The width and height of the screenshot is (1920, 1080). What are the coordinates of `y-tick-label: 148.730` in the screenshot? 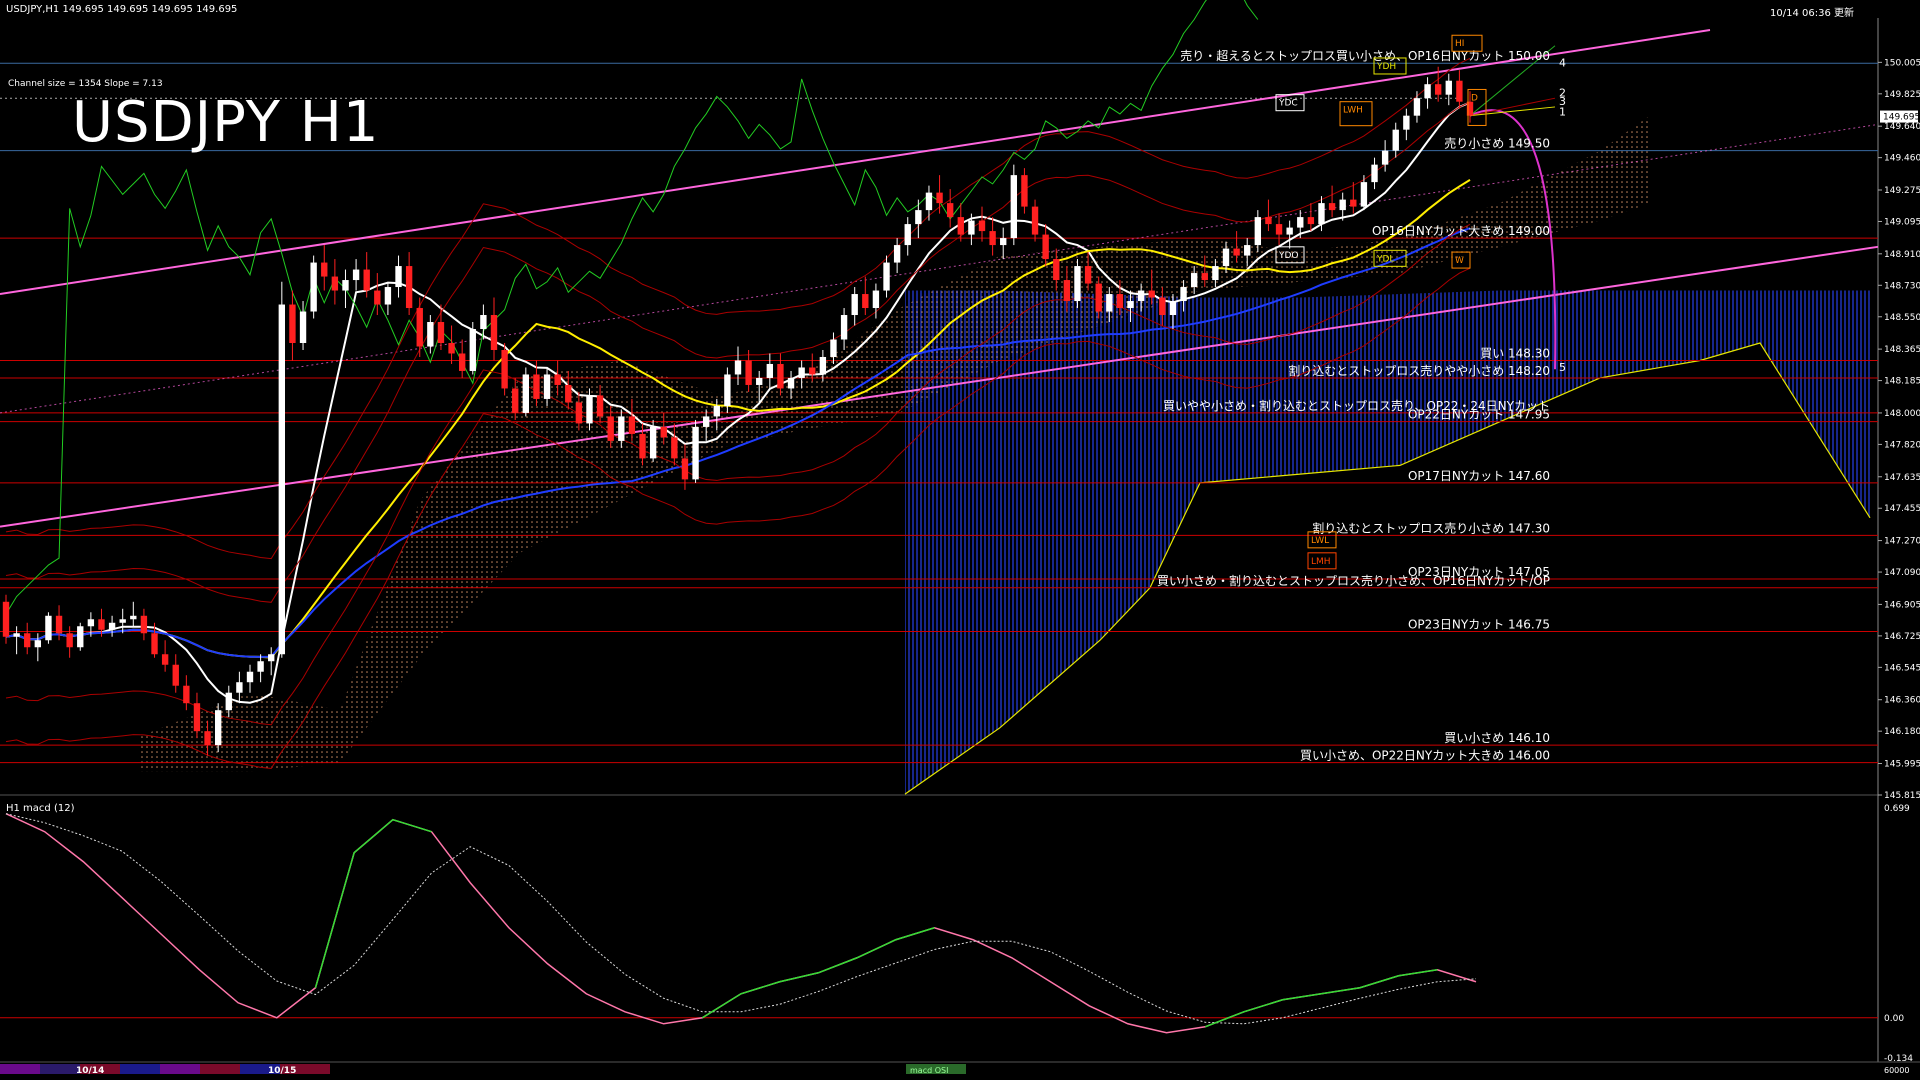 It's located at (1902, 286).